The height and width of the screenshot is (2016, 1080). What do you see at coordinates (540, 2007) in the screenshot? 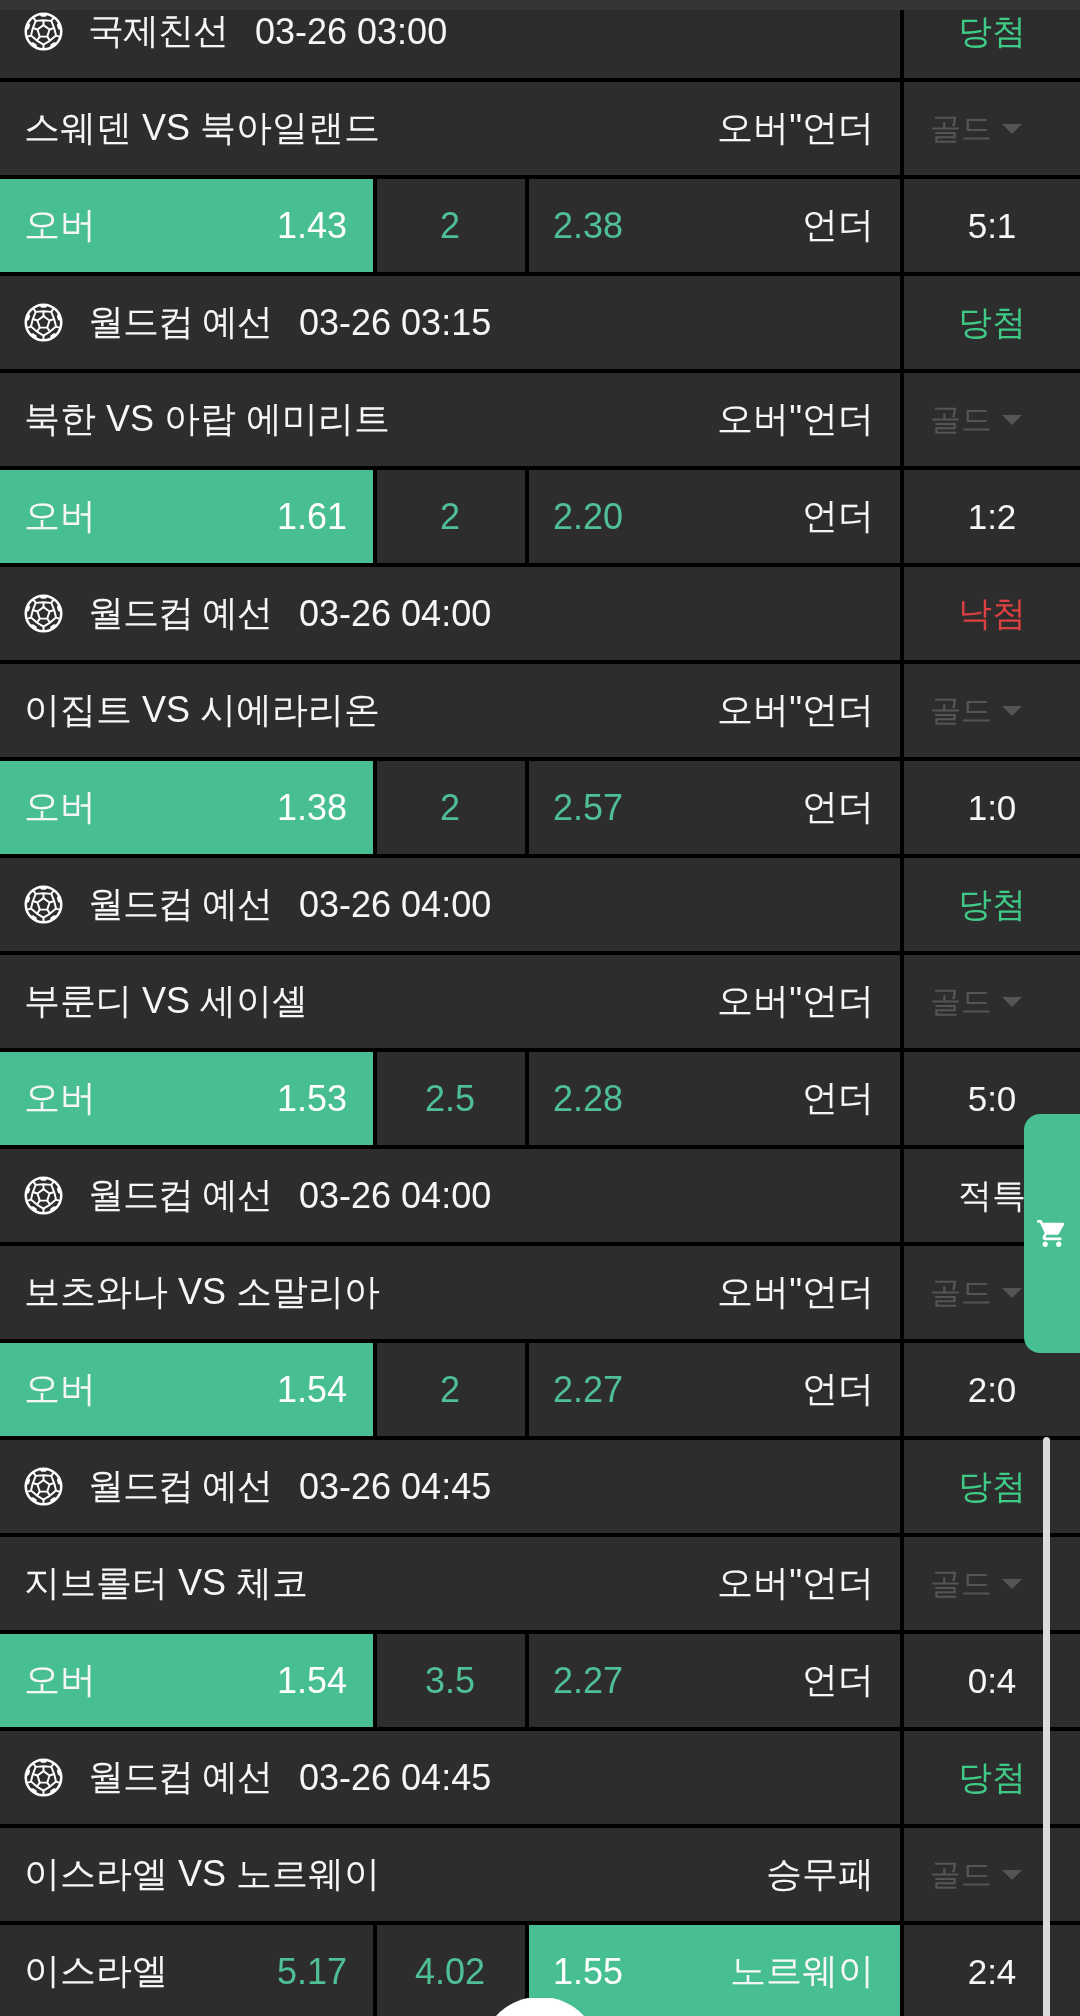
I see `floating-round-button` at bounding box center [540, 2007].